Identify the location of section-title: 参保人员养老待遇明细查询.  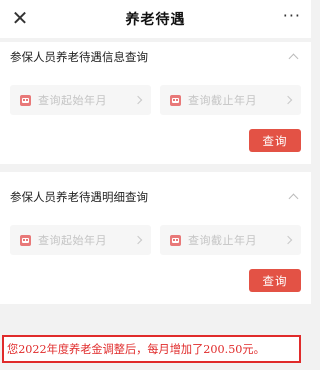
(79, 197).